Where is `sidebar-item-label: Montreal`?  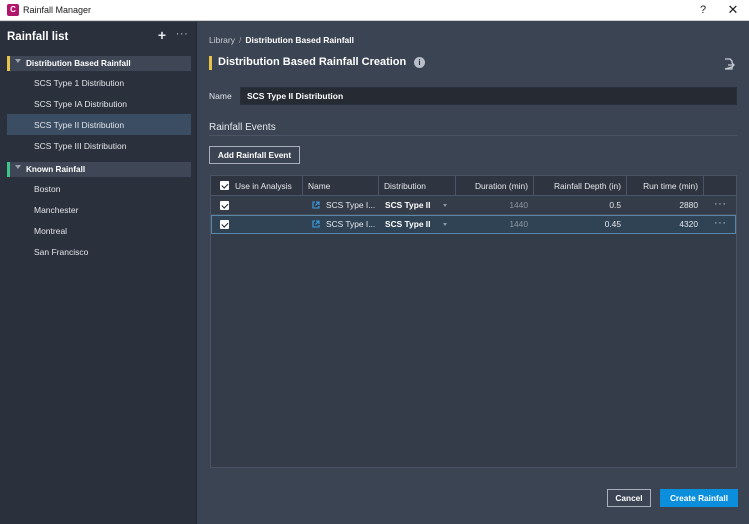
sidebar-item-label: Montreal is located at coordinates (51, 231).